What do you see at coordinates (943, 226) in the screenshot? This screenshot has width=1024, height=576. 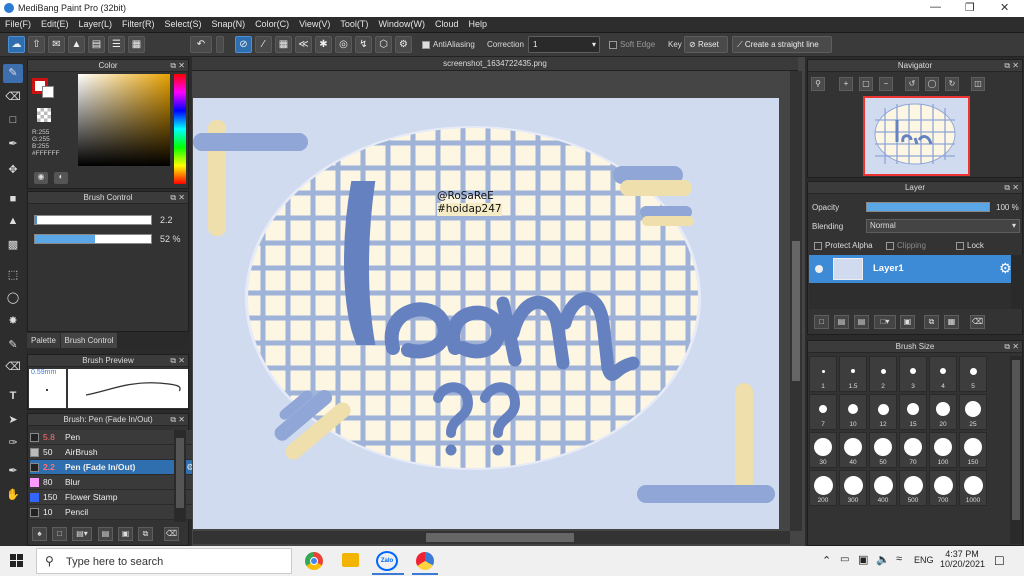 I see `blending-select: Normal ▾` at bounding box center [943, 226].